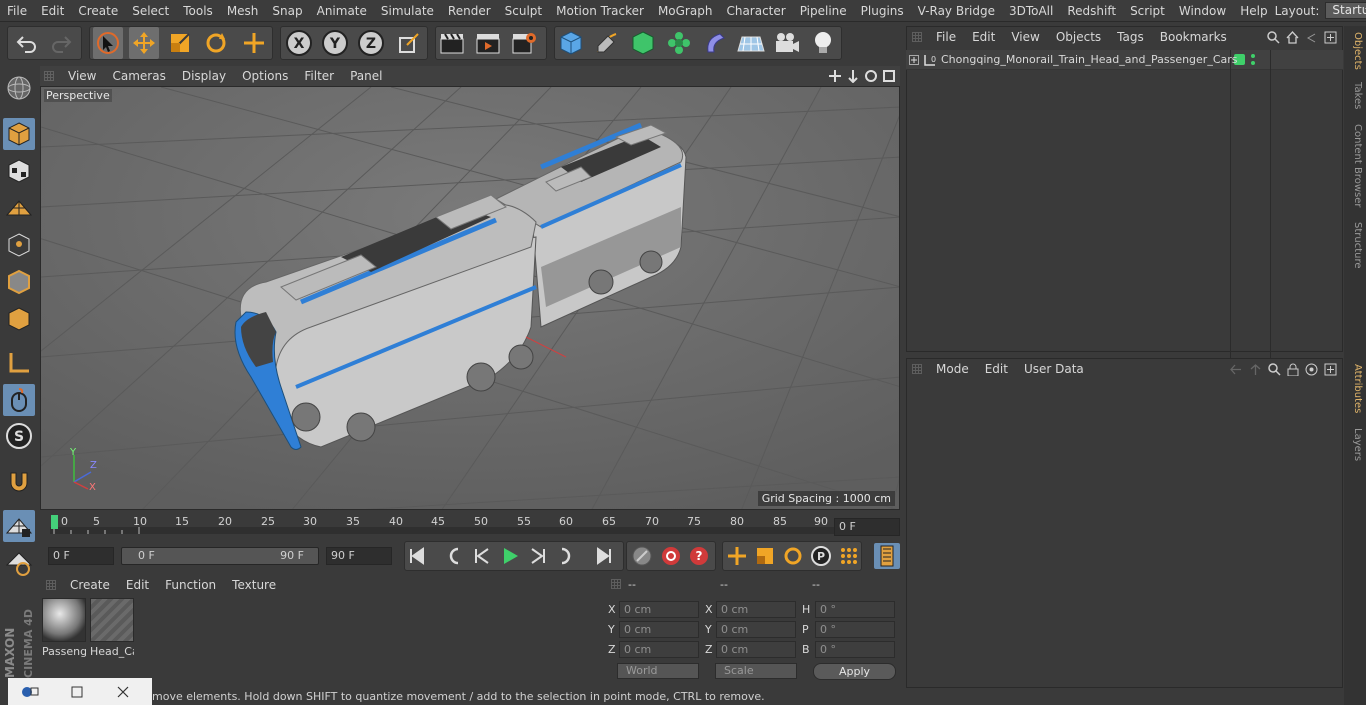 This screenshot has width=1366, height=705. Describe the element at coordinates (867, 527) in the screenshot. I see `current-frame-field: 0 F` at that location.